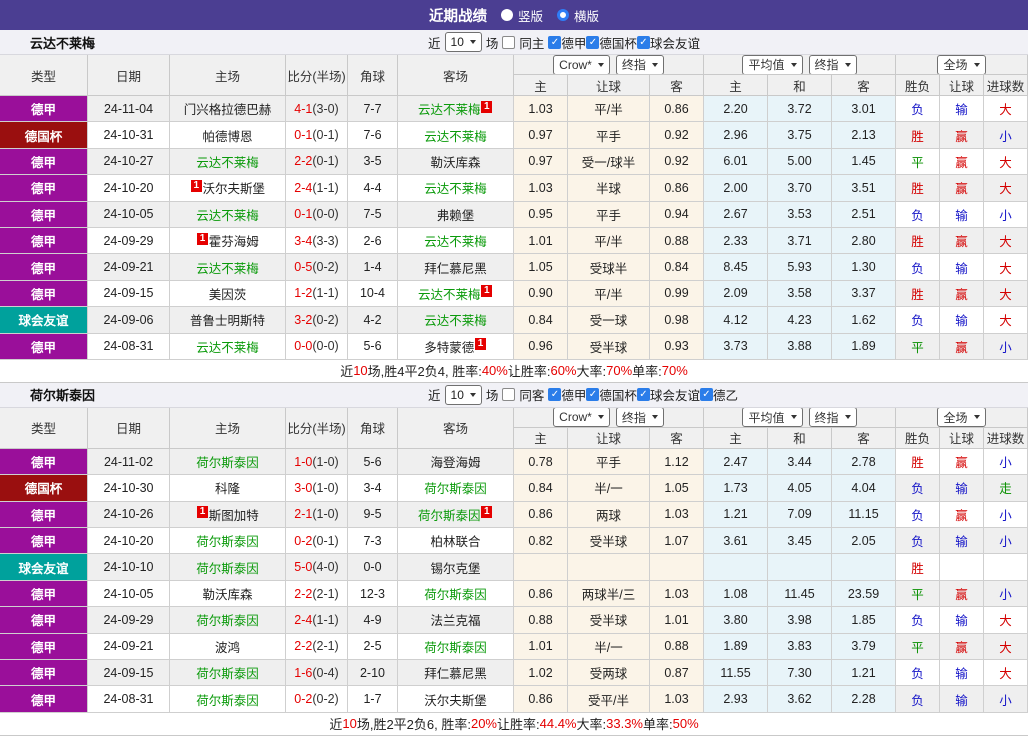  I want to click on match-date: 24-10-05, so click(129, 594).